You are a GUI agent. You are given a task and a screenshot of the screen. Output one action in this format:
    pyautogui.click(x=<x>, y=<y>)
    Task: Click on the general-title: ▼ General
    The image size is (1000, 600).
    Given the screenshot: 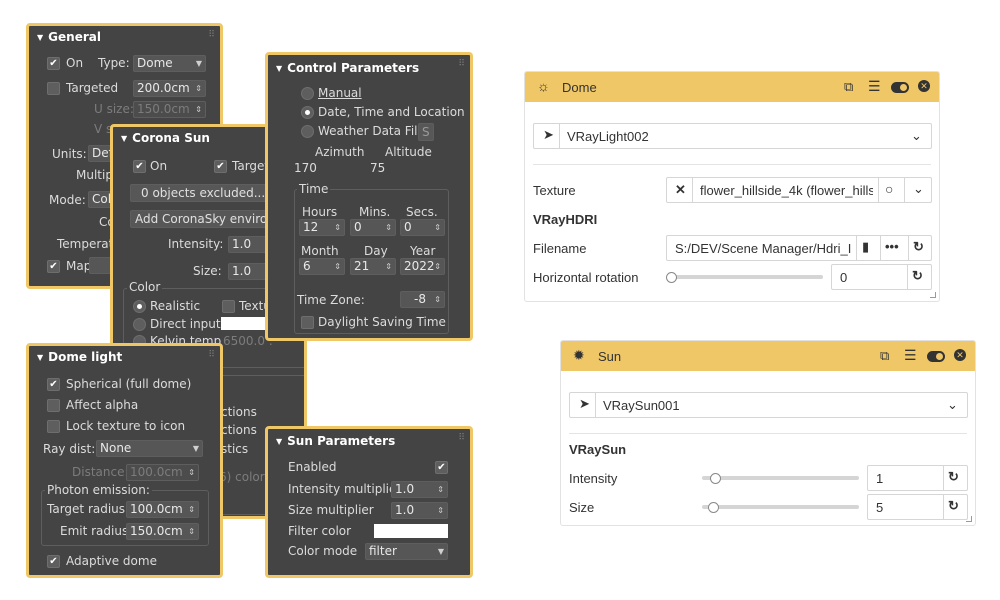 What is the action you would take?
    pyautogui.click(x=69, y=37)
    